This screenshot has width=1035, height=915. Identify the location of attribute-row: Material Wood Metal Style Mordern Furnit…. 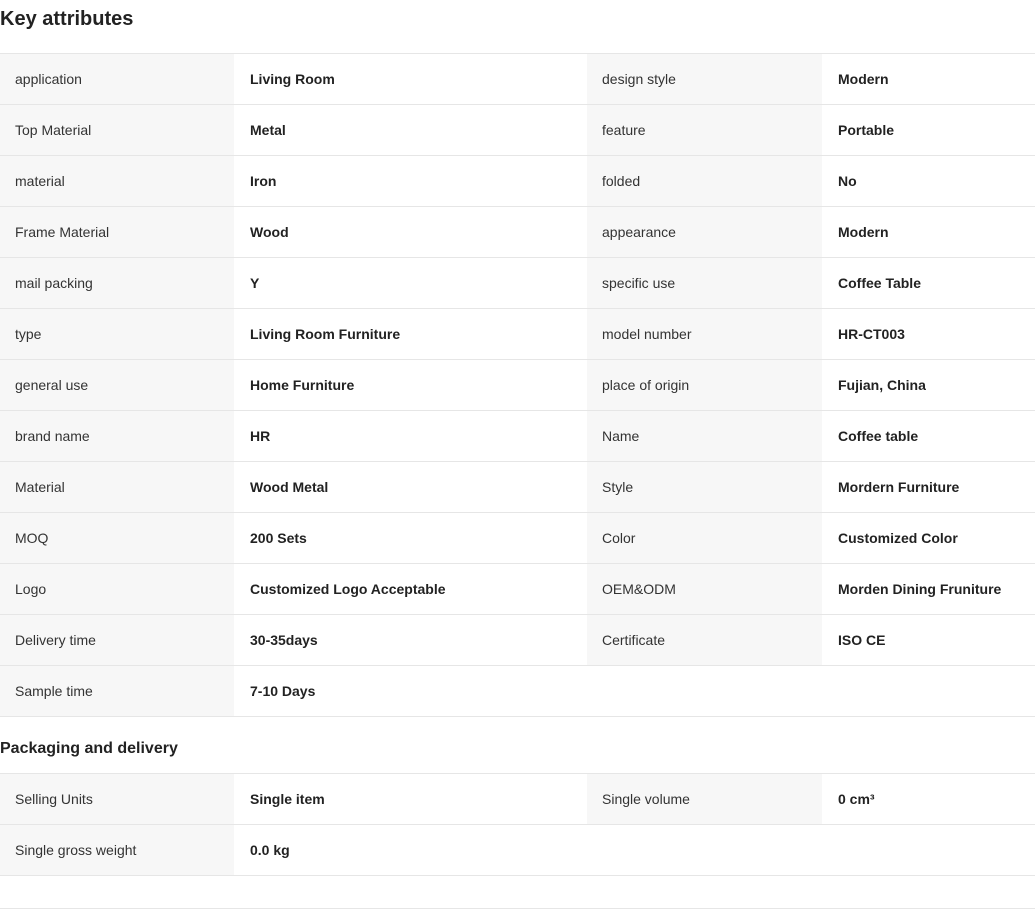
(517, 487).